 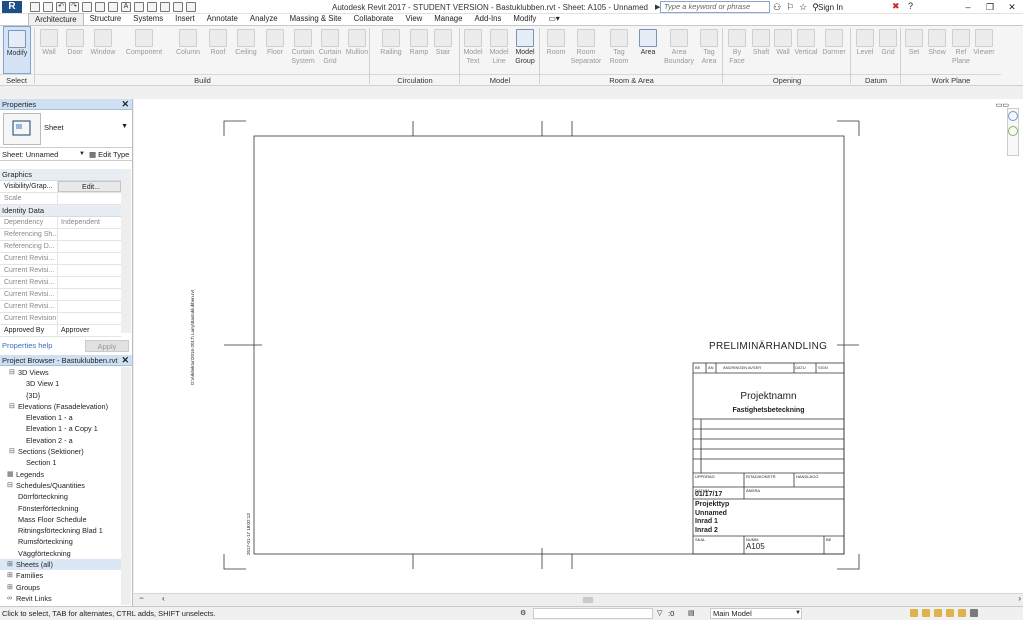 I want to click on tool-door: Door, so click(x=75, y=50).